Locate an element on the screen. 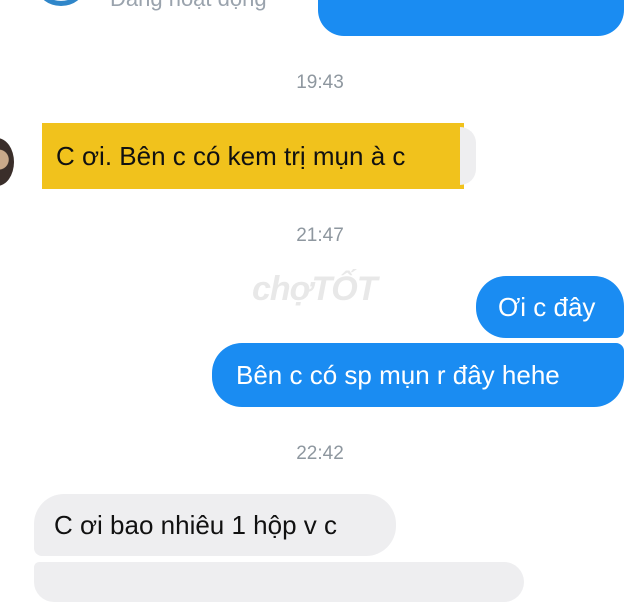 This screenshot has height=602, width=640. message-bubble-incoming-edge is located at coordinates (468, 156).